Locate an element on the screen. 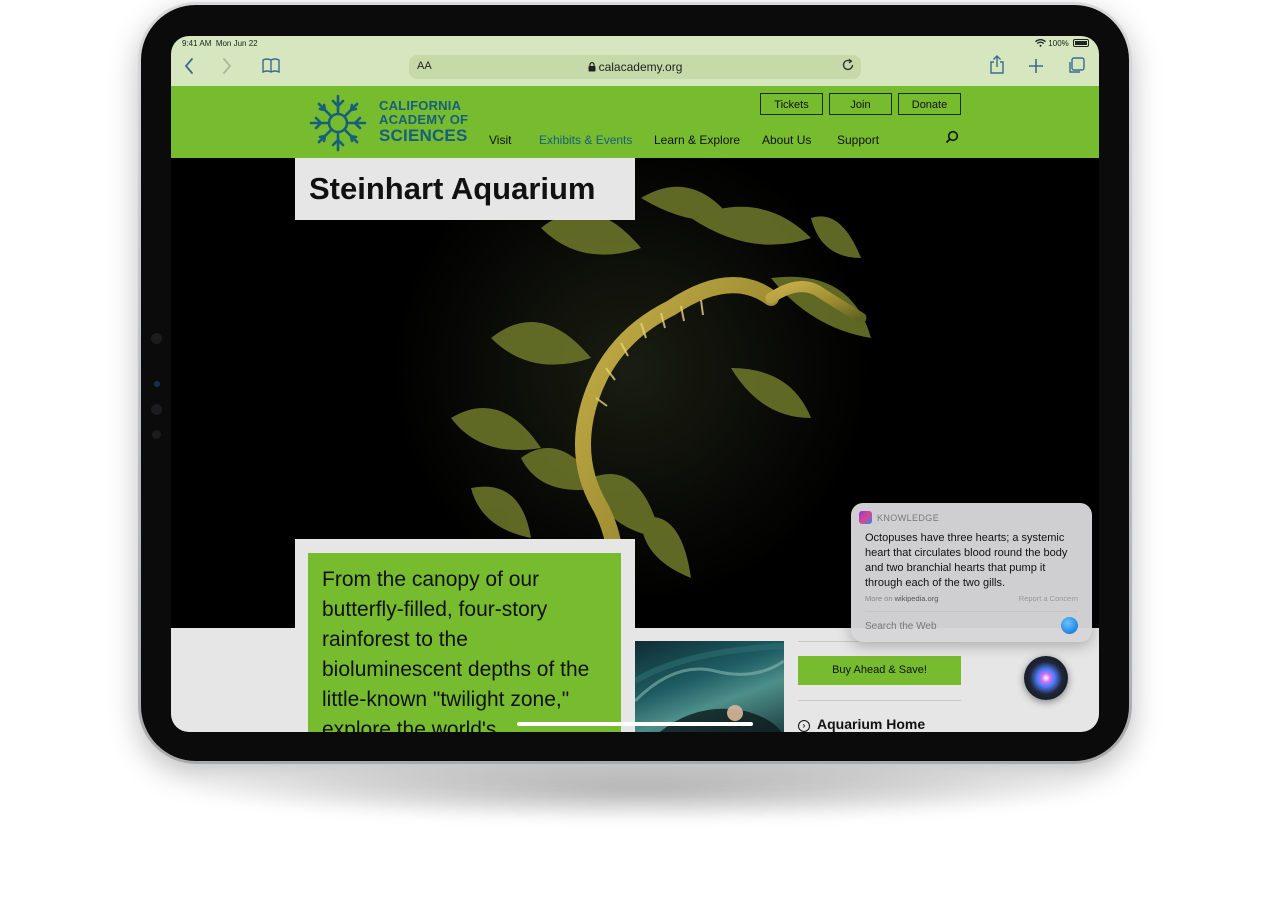 This screenshot has height=902, width=1272. battery-percent: 100% is located at coordinates (1058, 43).